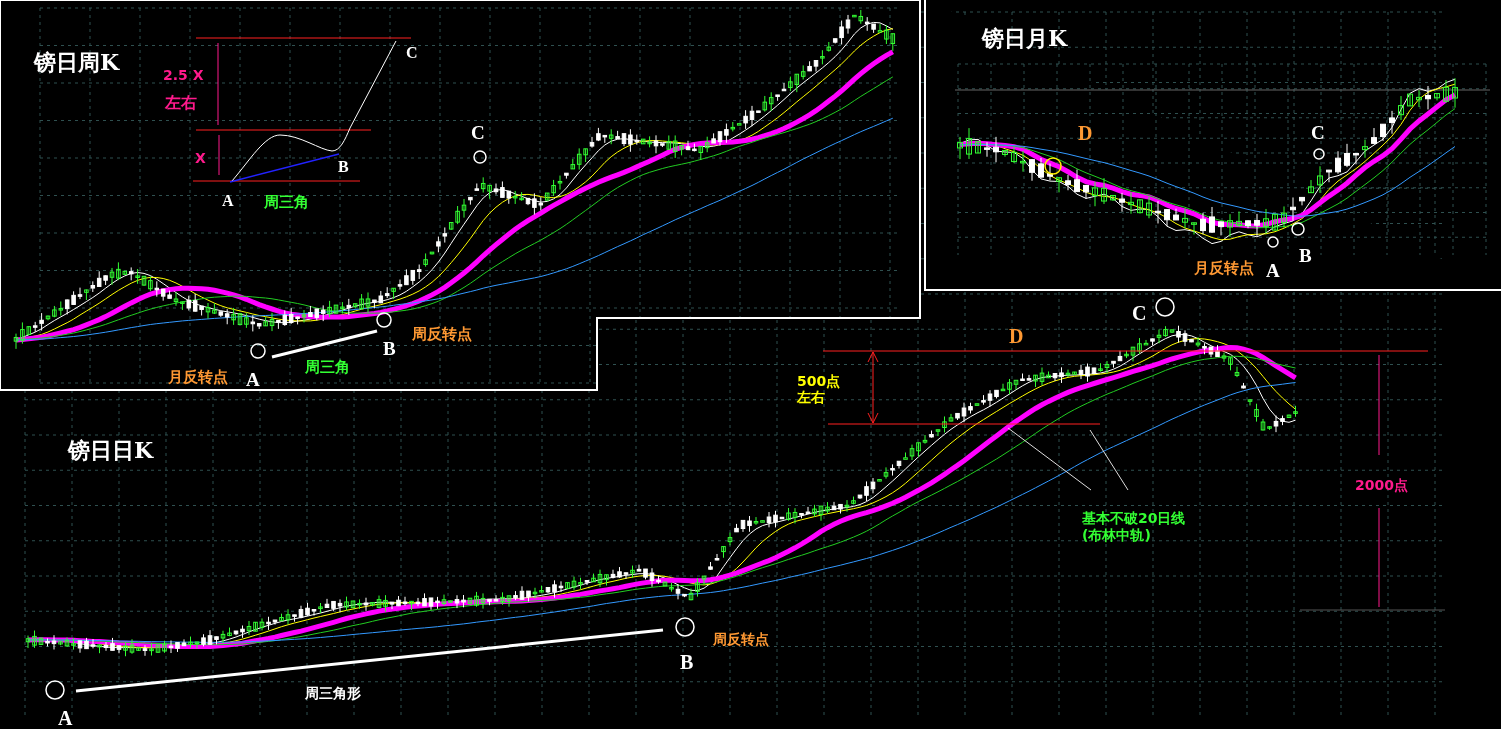 The height and width of the screenshot is (729, 1501). What do you see at coordinates (1134, 518) in the screenshot?
I see `annotation-label: 基本不破20日线` at bounding box center [1134, 518].